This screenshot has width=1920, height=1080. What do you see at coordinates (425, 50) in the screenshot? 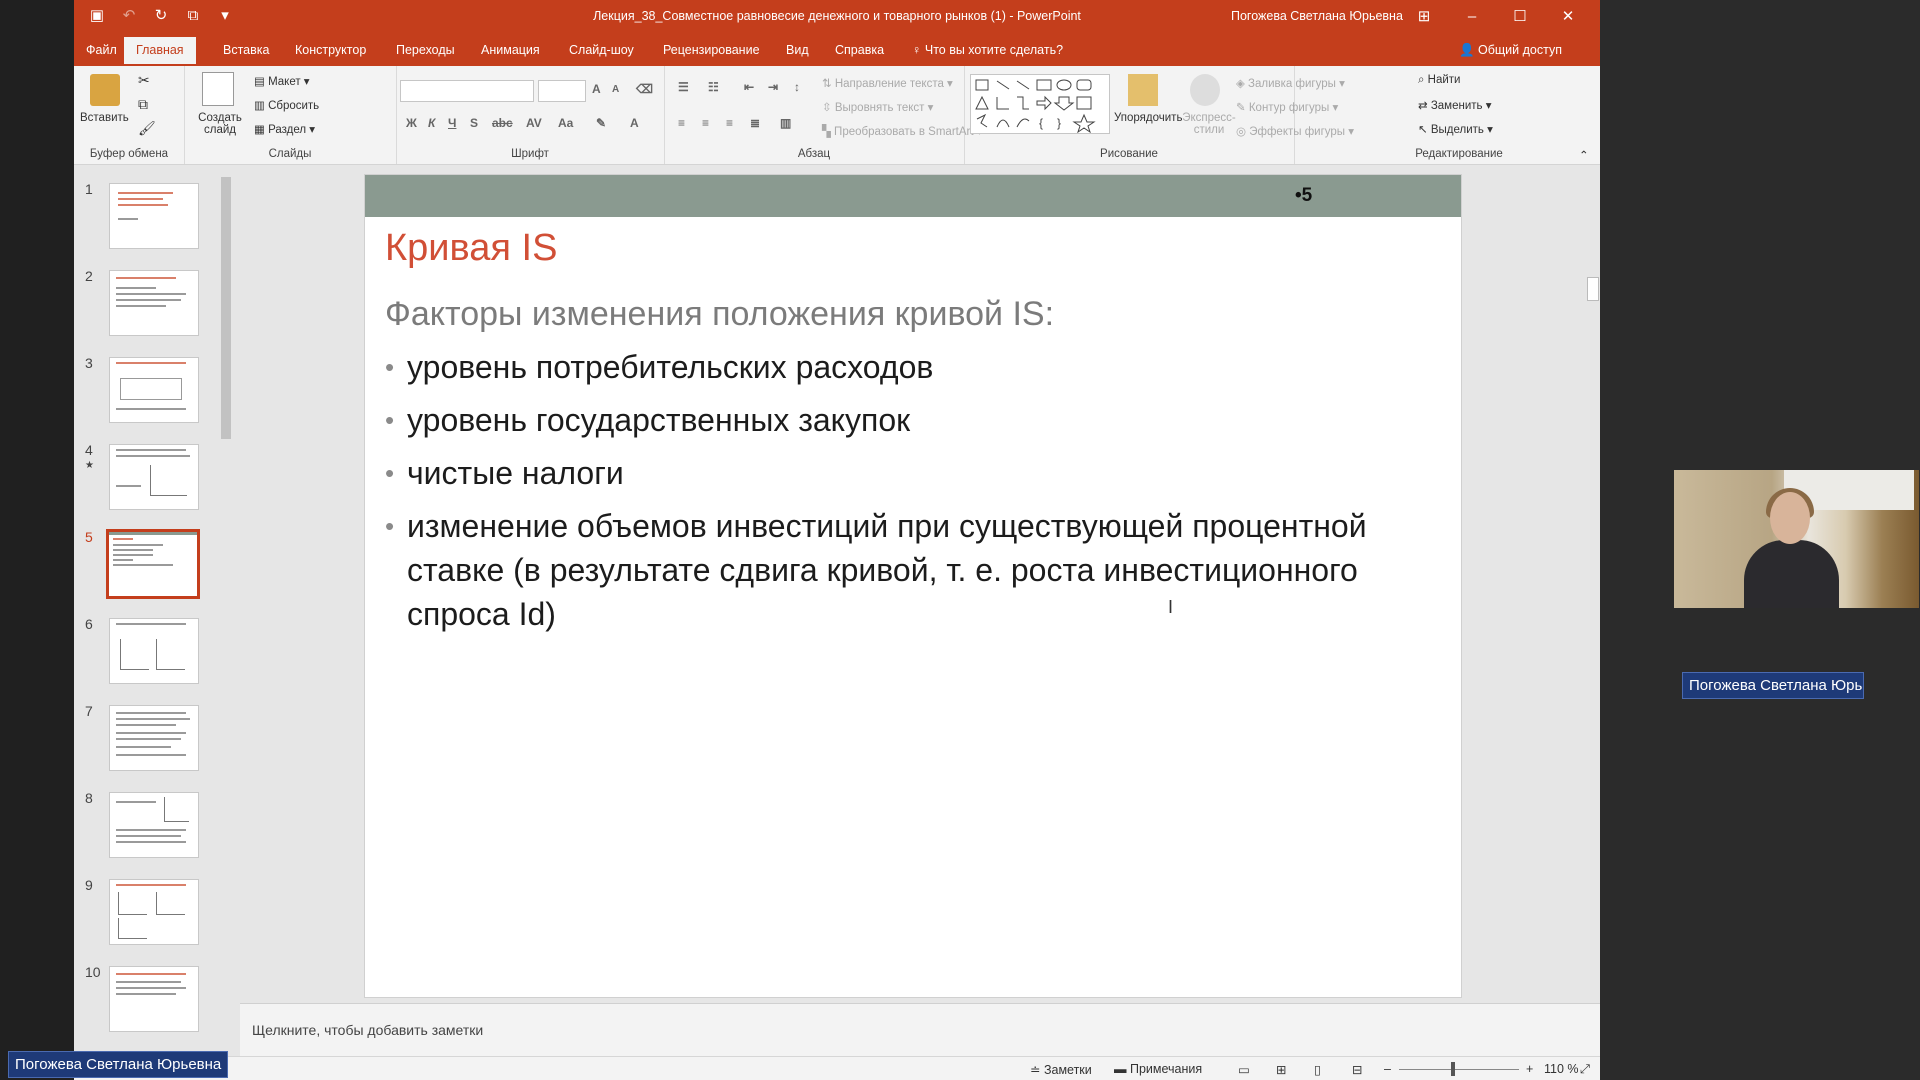
I see `tab-transitions: Переходы` at bounding box center [425, 50].